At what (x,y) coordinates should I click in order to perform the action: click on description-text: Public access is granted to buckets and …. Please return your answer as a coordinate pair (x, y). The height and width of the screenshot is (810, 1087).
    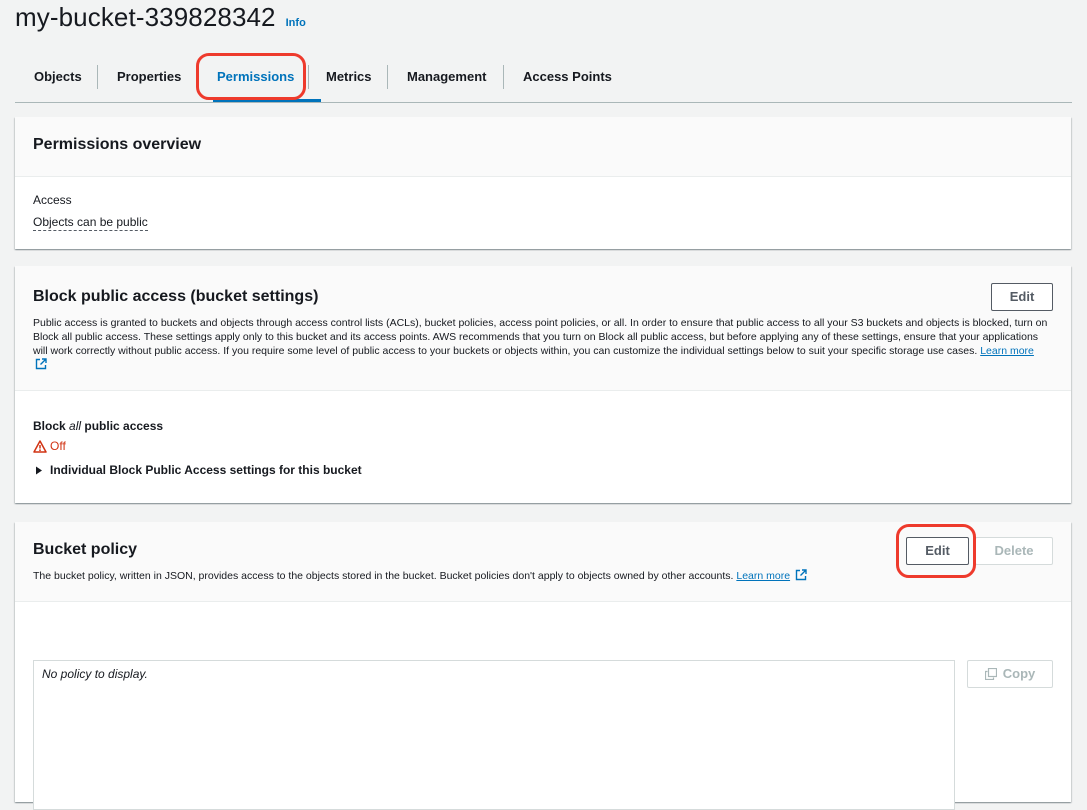
    Looking at the image, I should click on (540, 337).